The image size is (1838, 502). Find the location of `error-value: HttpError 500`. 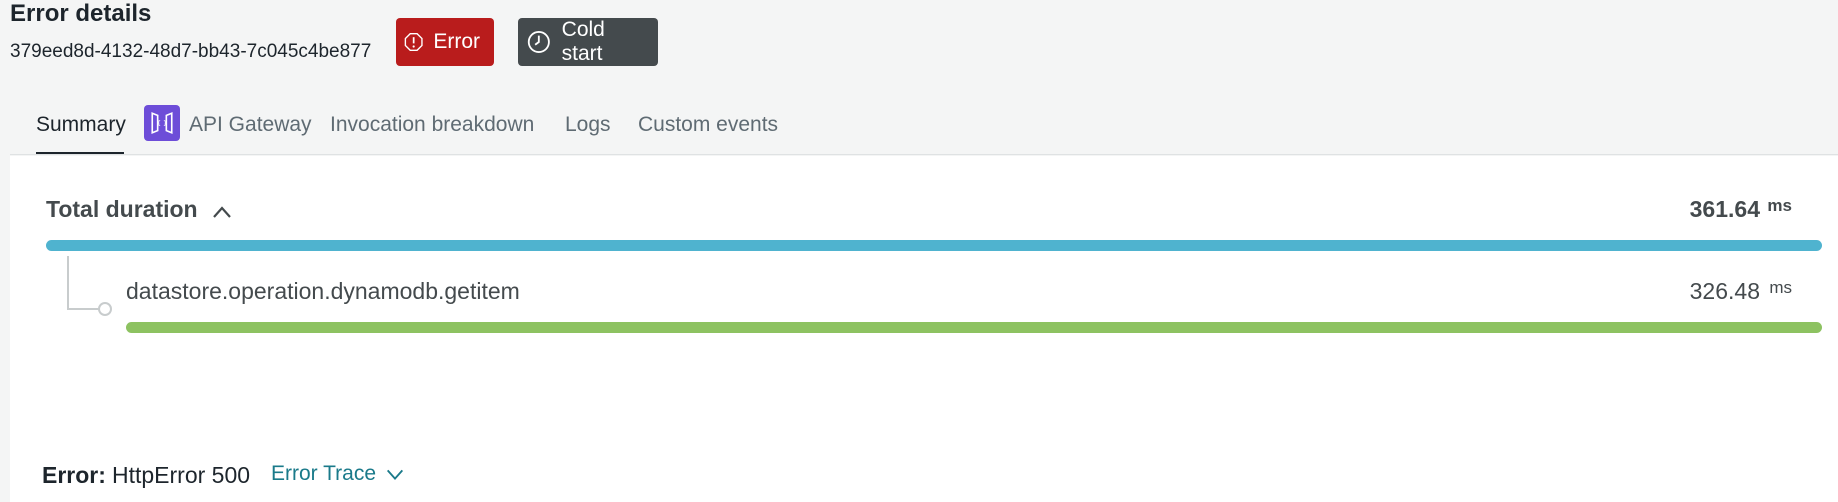

error-value: HttpError 500 is located at coordinates (181, 475).